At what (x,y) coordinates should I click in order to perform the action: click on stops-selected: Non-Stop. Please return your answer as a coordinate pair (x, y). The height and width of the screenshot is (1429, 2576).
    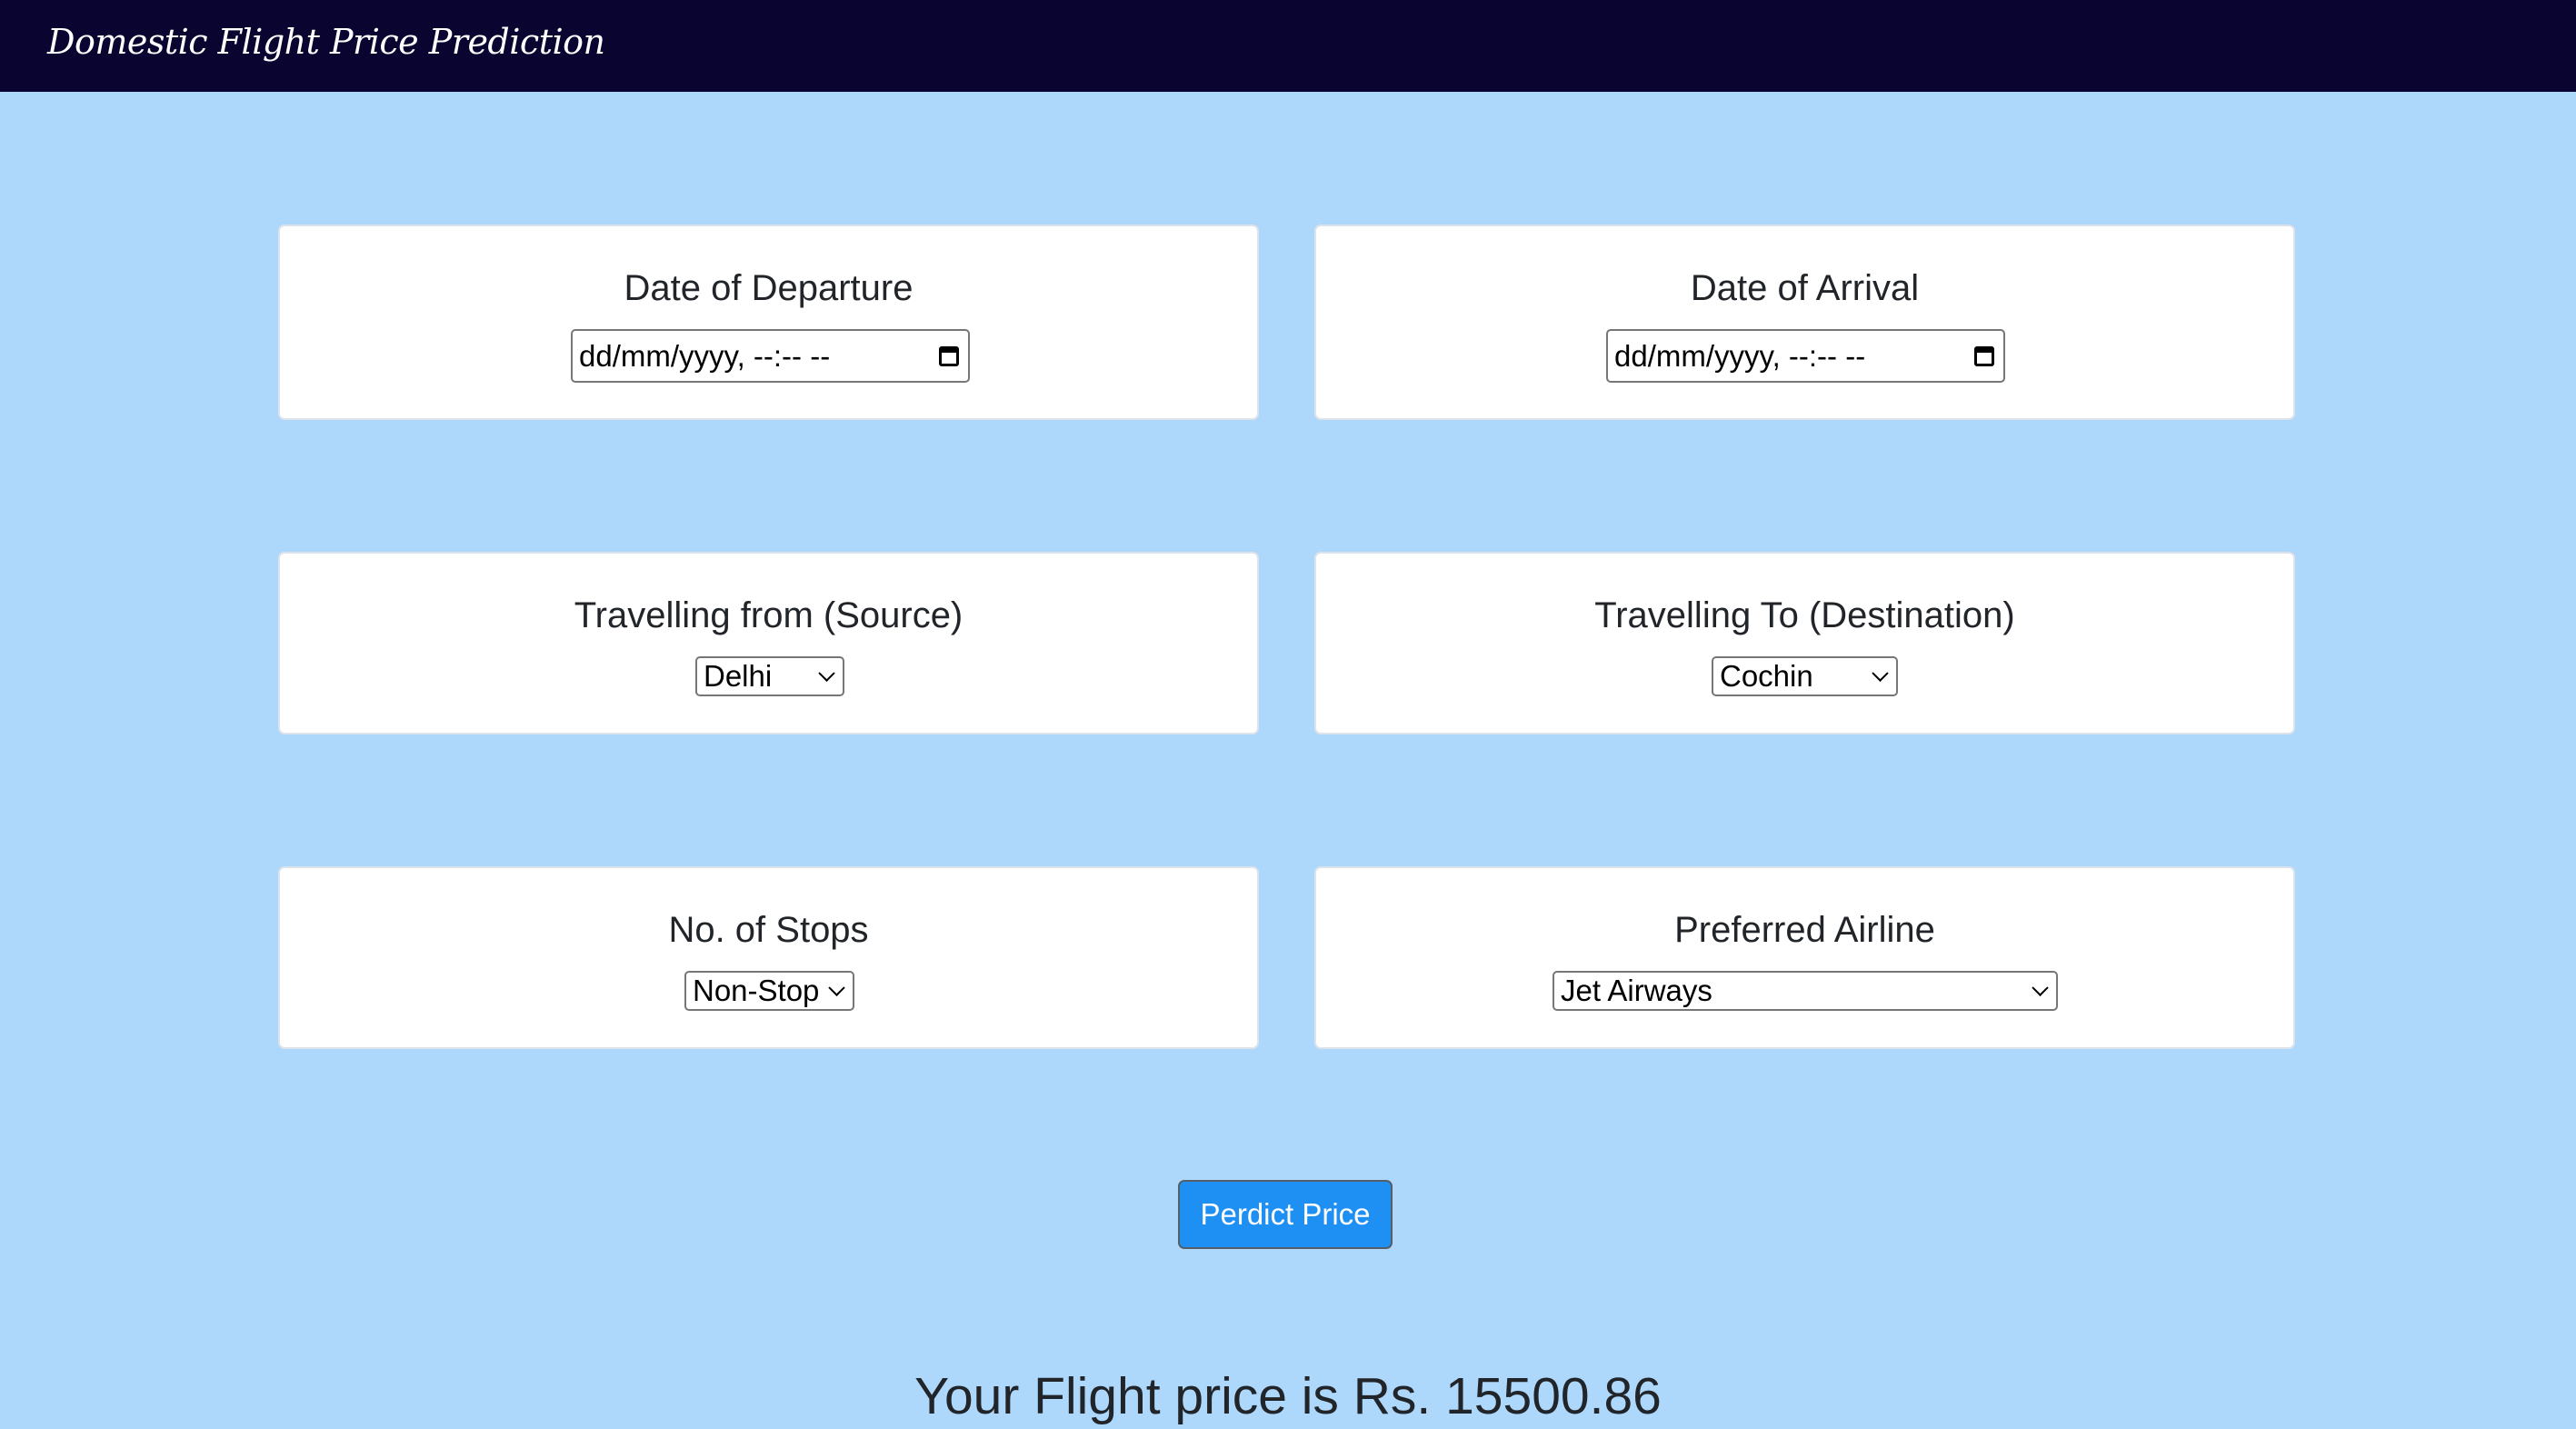
    Looking at the image, I should click on (756, 991).